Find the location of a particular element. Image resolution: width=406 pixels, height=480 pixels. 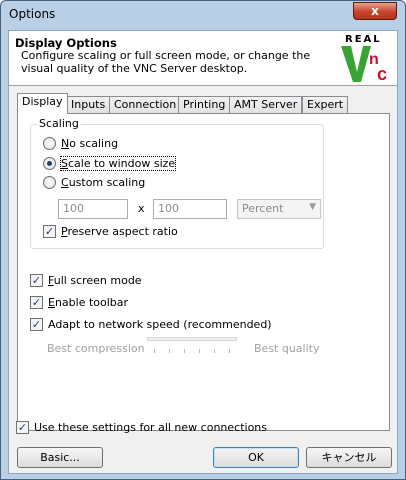

enable-toolbar-label: Enable toolbar is located at coordinates (88, 302).